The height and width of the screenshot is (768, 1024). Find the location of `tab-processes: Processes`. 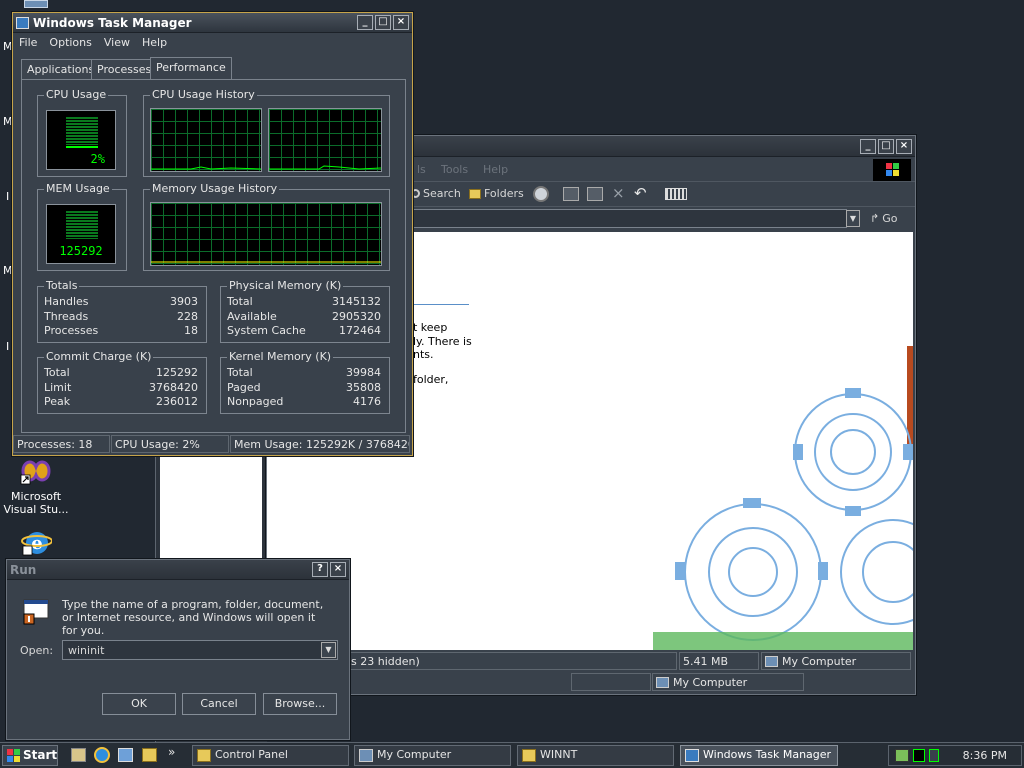

tab-processes: Processes is located at coordinates (124, 69).